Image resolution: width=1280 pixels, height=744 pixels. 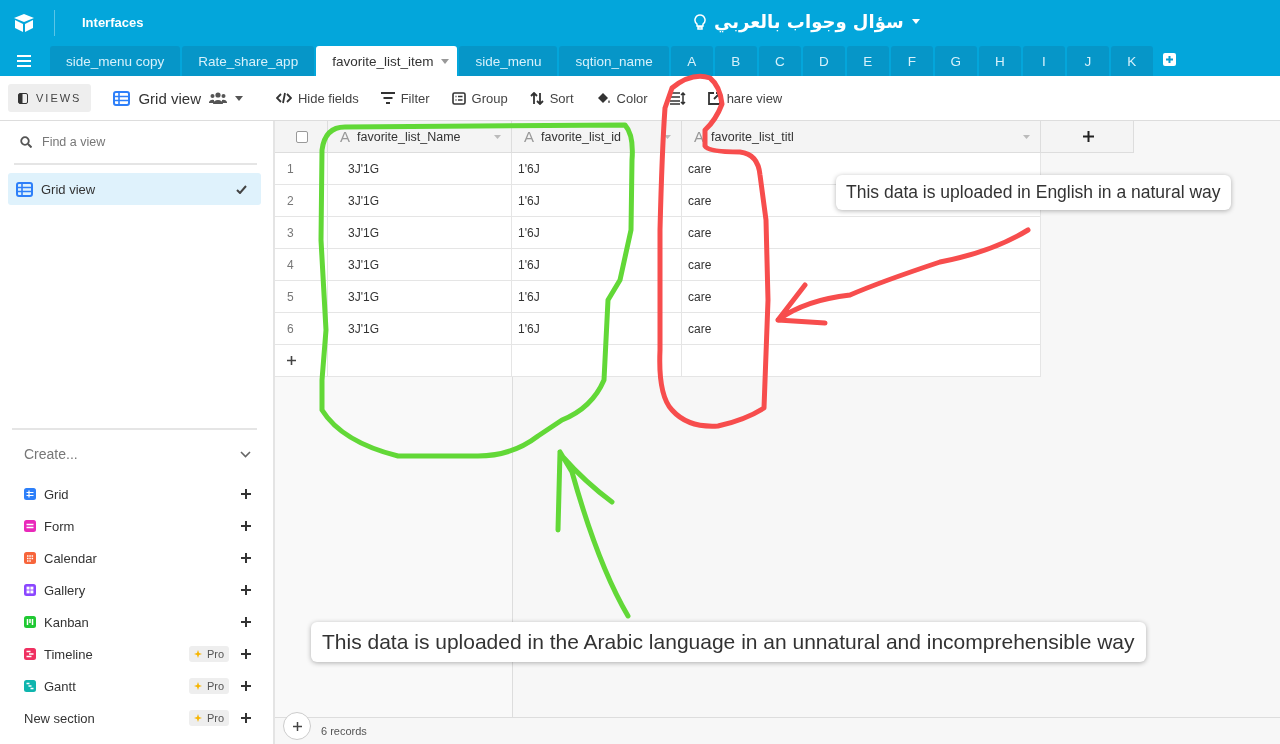 I want to click on toolbar-button: hare view, so click(x=745, y=98).